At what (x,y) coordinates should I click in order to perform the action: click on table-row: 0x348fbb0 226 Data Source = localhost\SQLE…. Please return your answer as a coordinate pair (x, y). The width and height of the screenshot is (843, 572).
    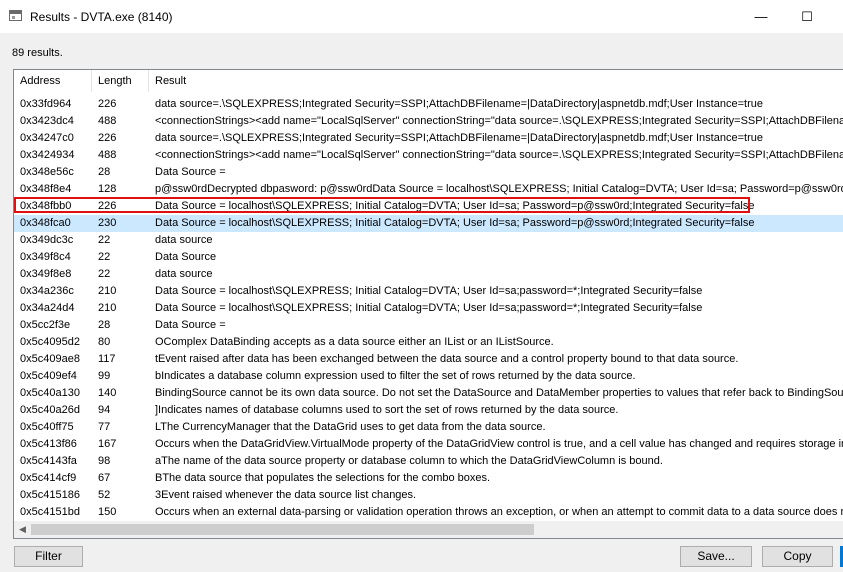
    Looking at the image, I should click on (428, 206).